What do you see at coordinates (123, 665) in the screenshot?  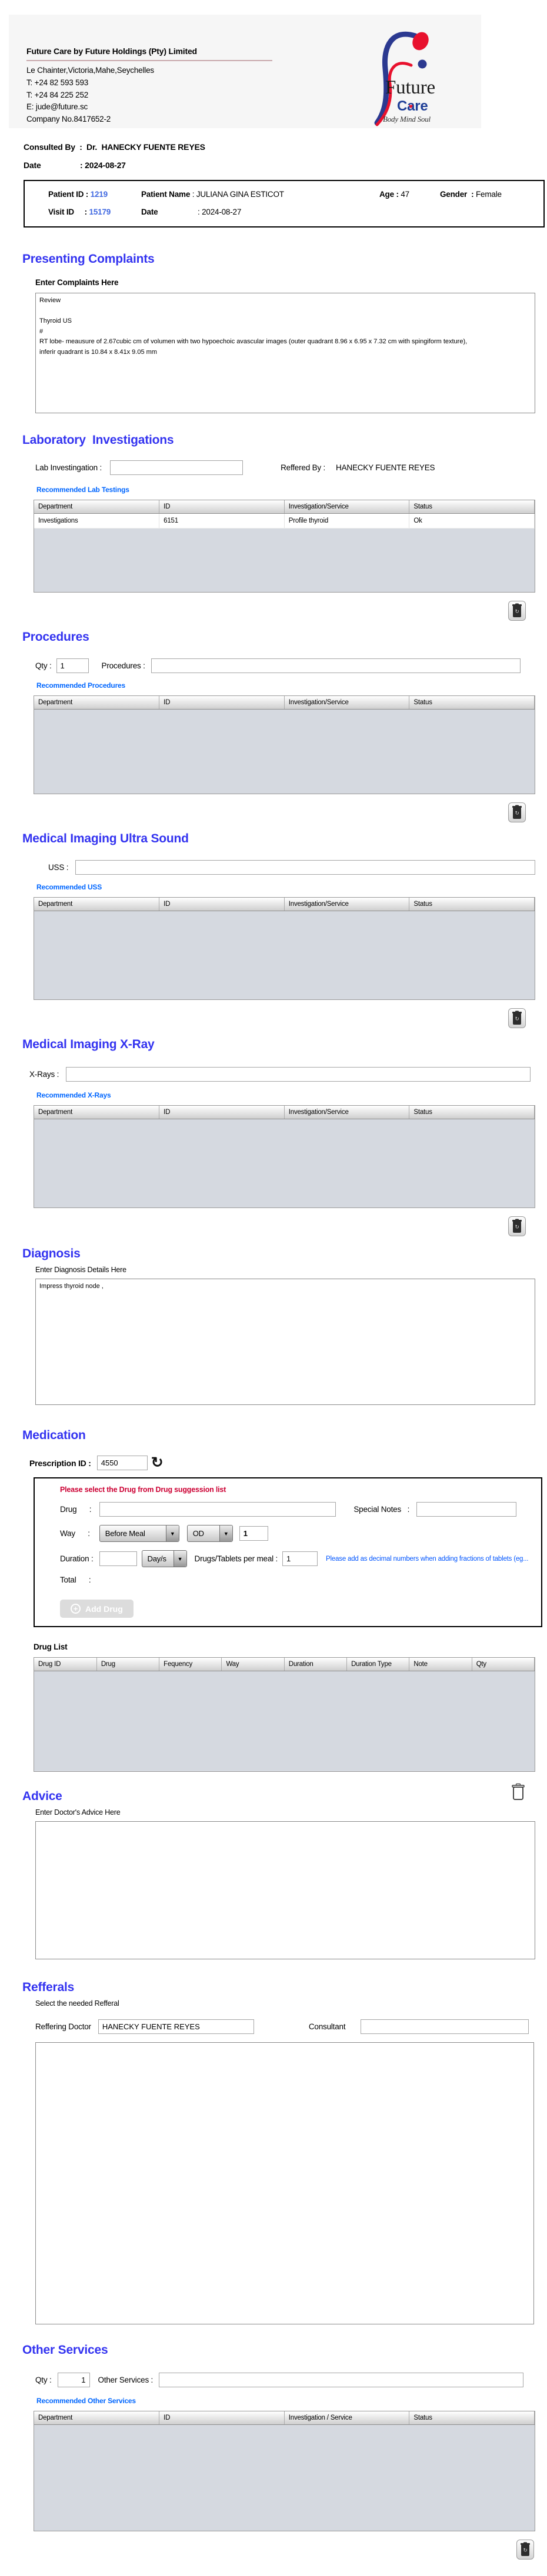 I see `procedures-label: Procedures :` at bounding box center [123, 665].